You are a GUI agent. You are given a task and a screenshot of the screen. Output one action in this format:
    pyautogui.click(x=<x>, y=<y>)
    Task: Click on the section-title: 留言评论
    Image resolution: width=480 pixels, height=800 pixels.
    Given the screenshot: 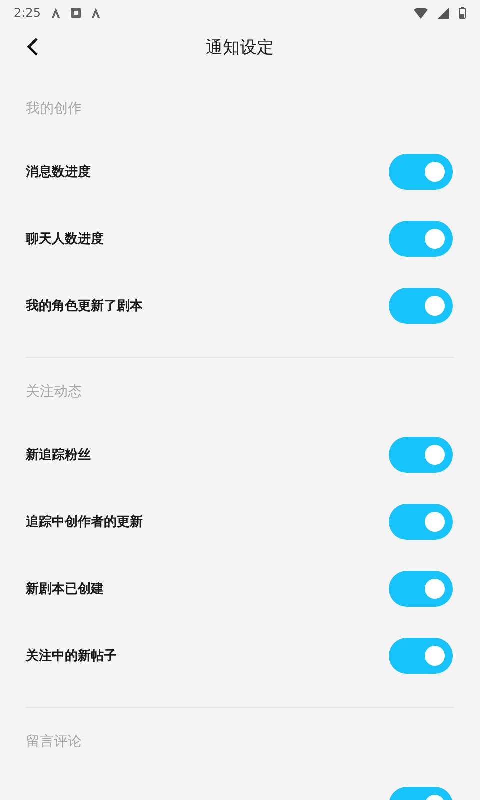 What is the action you would take?
    pyautogui.click(x=54, y=742)
    